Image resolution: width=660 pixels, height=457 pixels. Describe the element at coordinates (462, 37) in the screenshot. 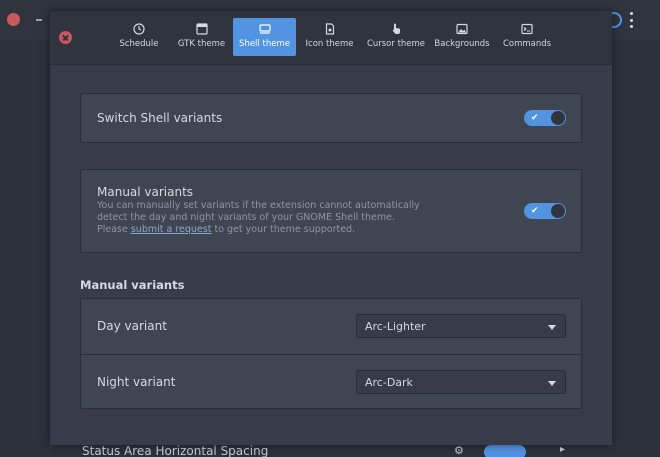

I see `tab-backgrounds: Backgrounds` at that location.